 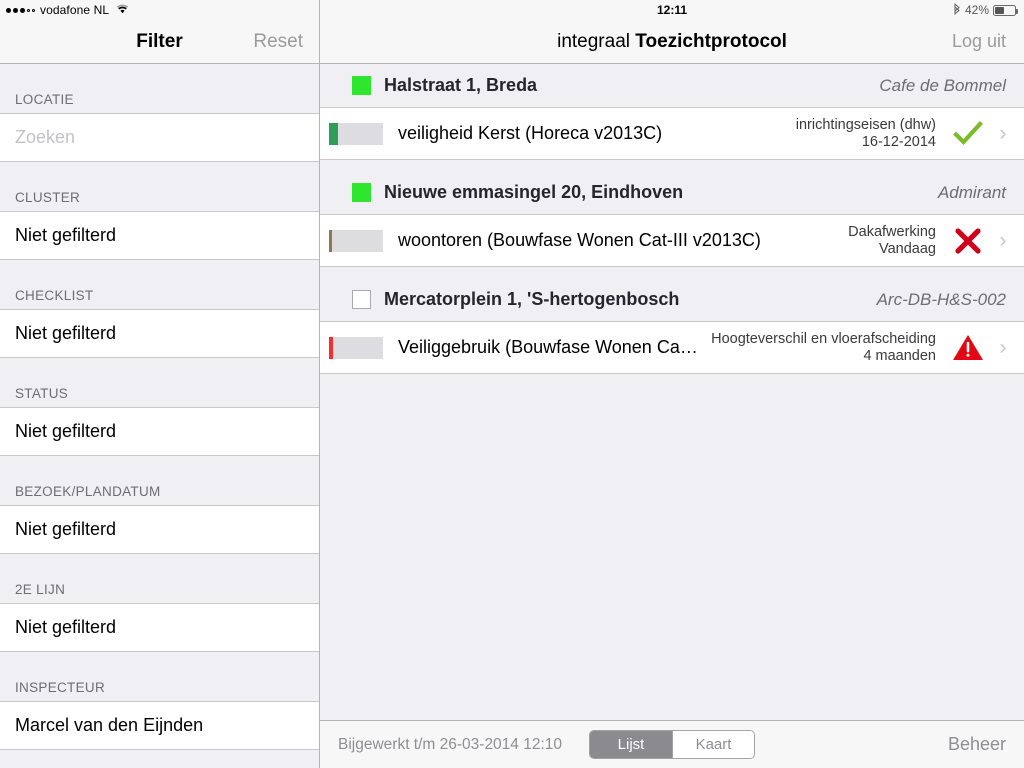 What do you see at coordinates (865, 124) in the screenshot?
I see `row-meta-line1: inrichtingseisen (dhw)` at bounding box center [865, 124].